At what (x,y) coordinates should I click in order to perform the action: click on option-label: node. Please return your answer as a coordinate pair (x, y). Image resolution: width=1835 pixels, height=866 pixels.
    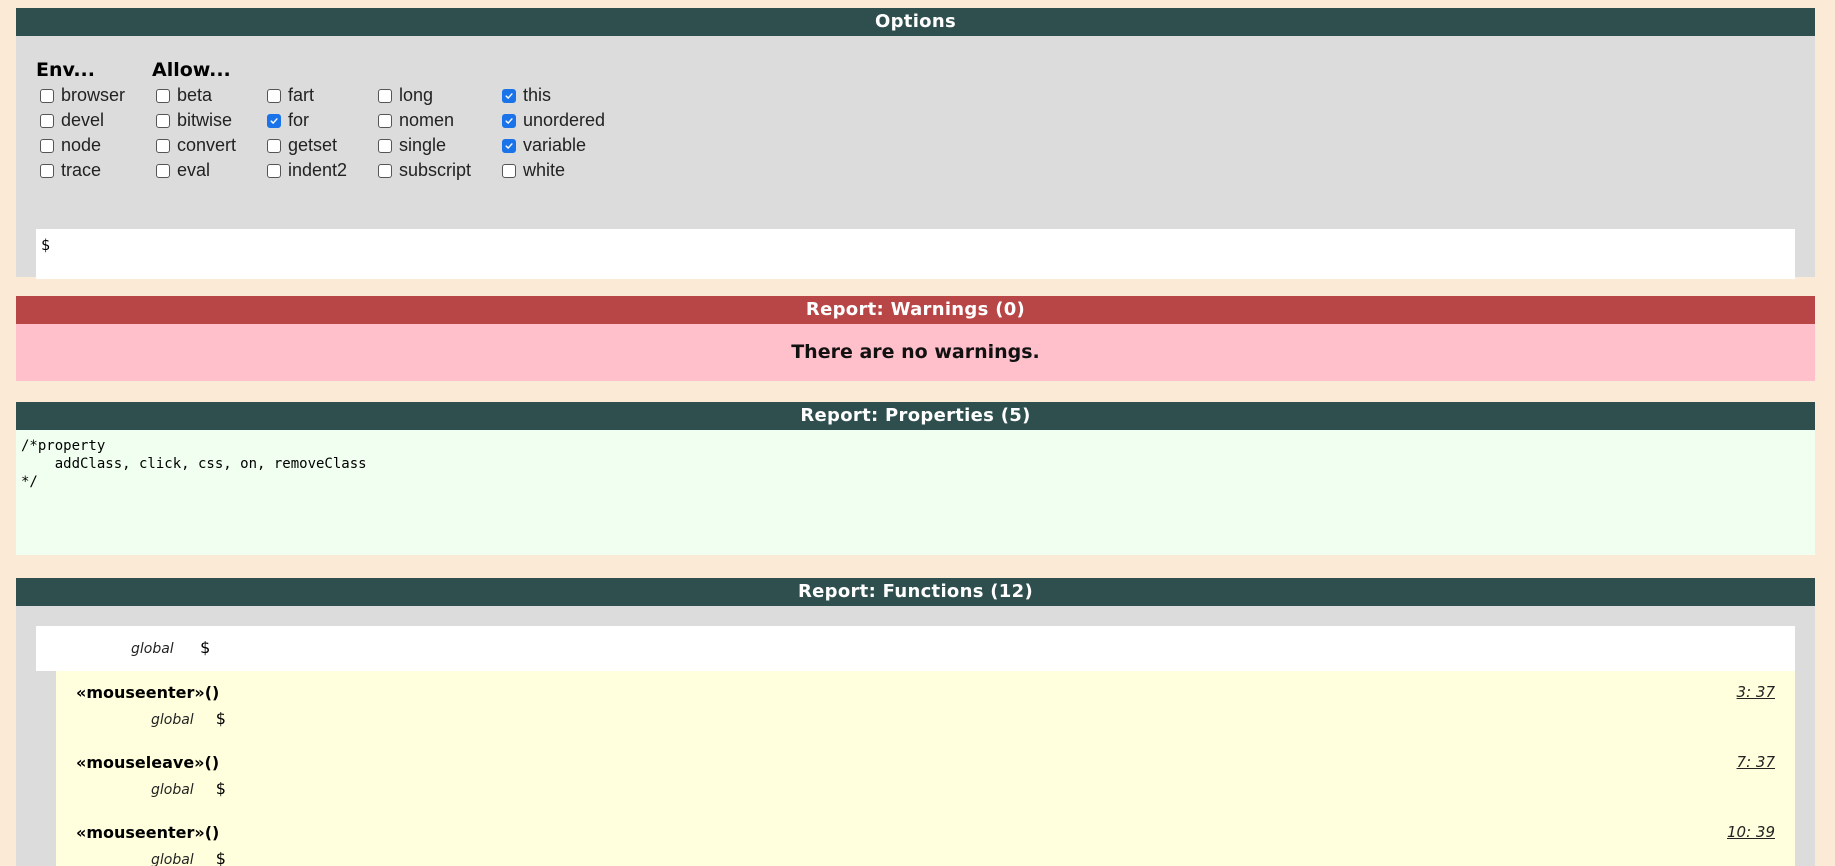
    Looking at the image, I should click on (81, 145).